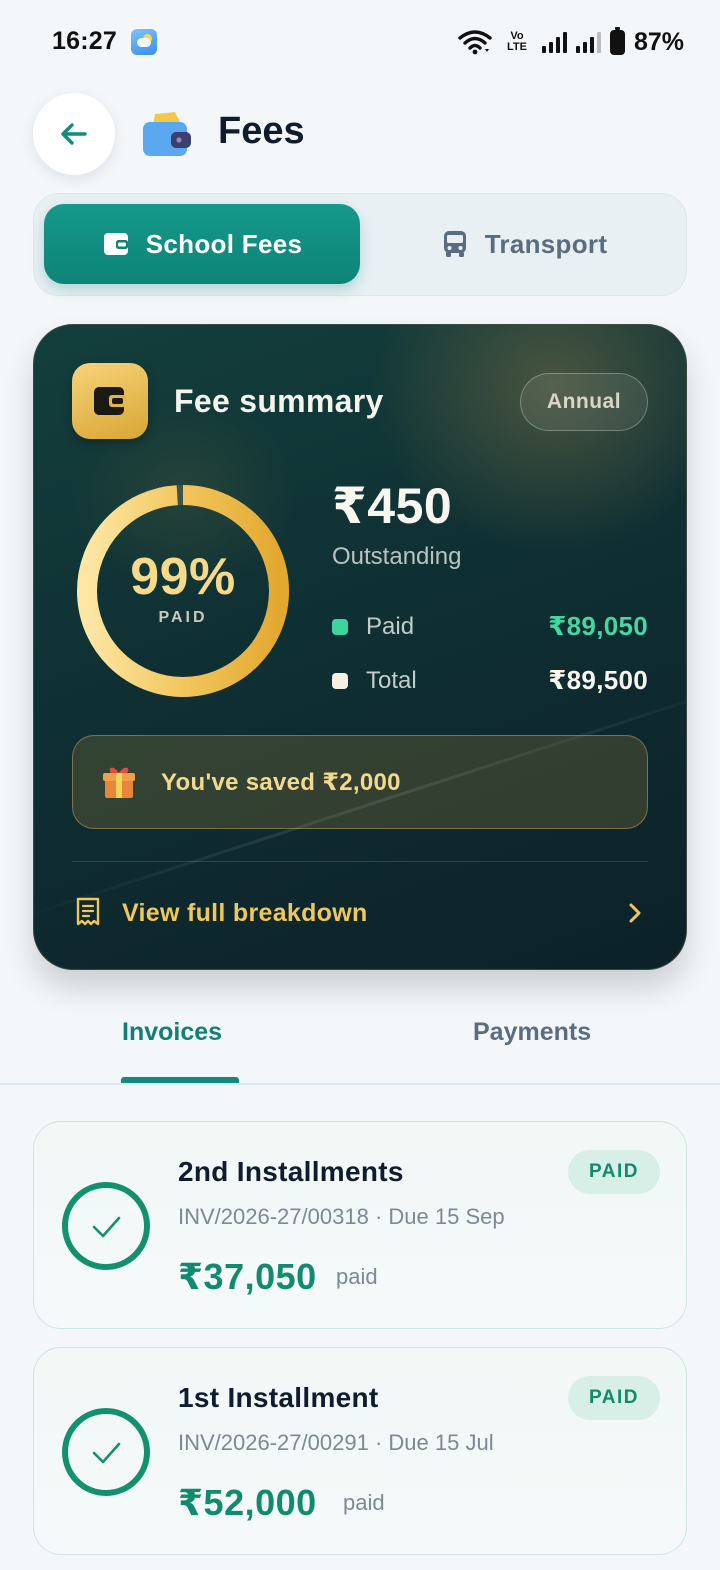 The image size is (720, 1570). I want to click on view-breakdown-label: View full breakdown, so click(245, 913).